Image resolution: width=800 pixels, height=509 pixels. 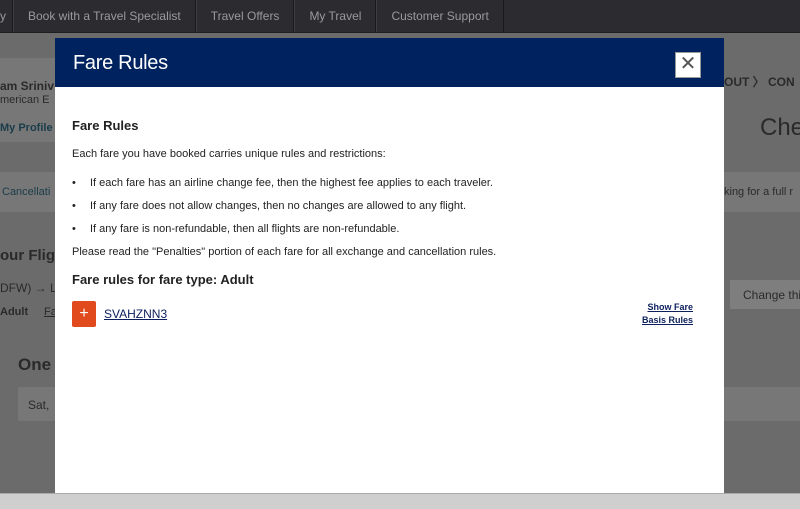 What do you see at coordinates (27, 288) in the screenshot?
I see `route: DFW) → L` at bounding box center [27, 288].